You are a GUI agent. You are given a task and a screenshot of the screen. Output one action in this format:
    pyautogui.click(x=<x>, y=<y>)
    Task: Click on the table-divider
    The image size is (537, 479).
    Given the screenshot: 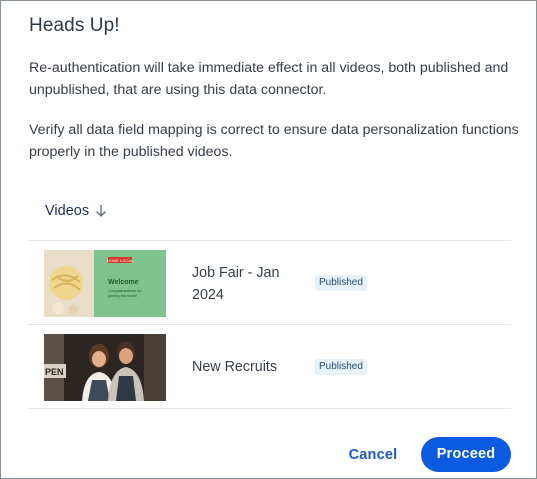 What is the action you would take?
    pyautogui.click(x=270, y=408)
    